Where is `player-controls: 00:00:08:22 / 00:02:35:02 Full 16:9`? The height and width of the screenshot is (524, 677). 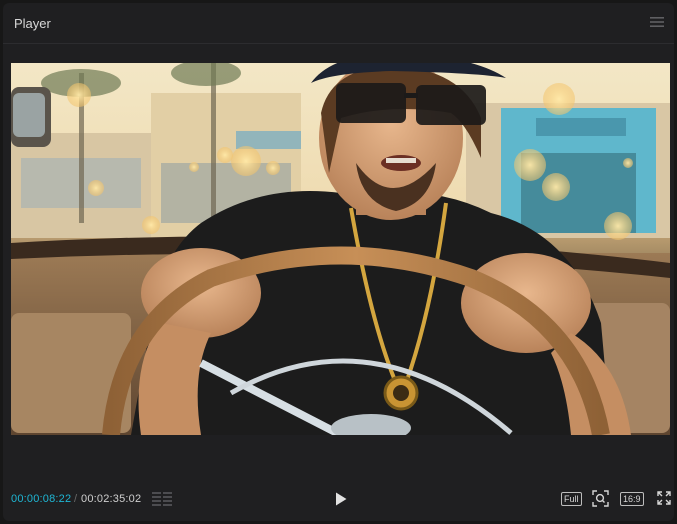
player-controls: 00:00:08:22 / 00:02:35:02 Full 16:9 is located at coordinates (338, 498).